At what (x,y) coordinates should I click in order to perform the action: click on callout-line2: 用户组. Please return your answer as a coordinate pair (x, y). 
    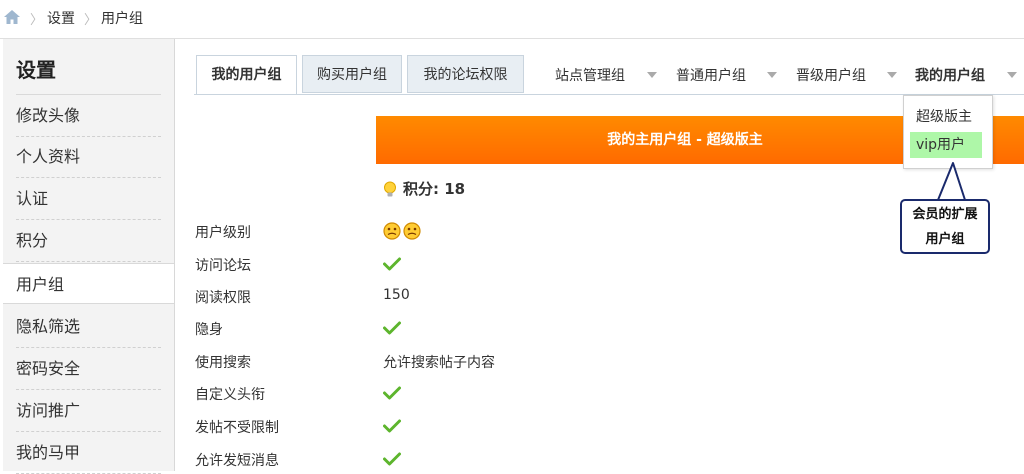
    Looking at the image, I should click on (945, 239).